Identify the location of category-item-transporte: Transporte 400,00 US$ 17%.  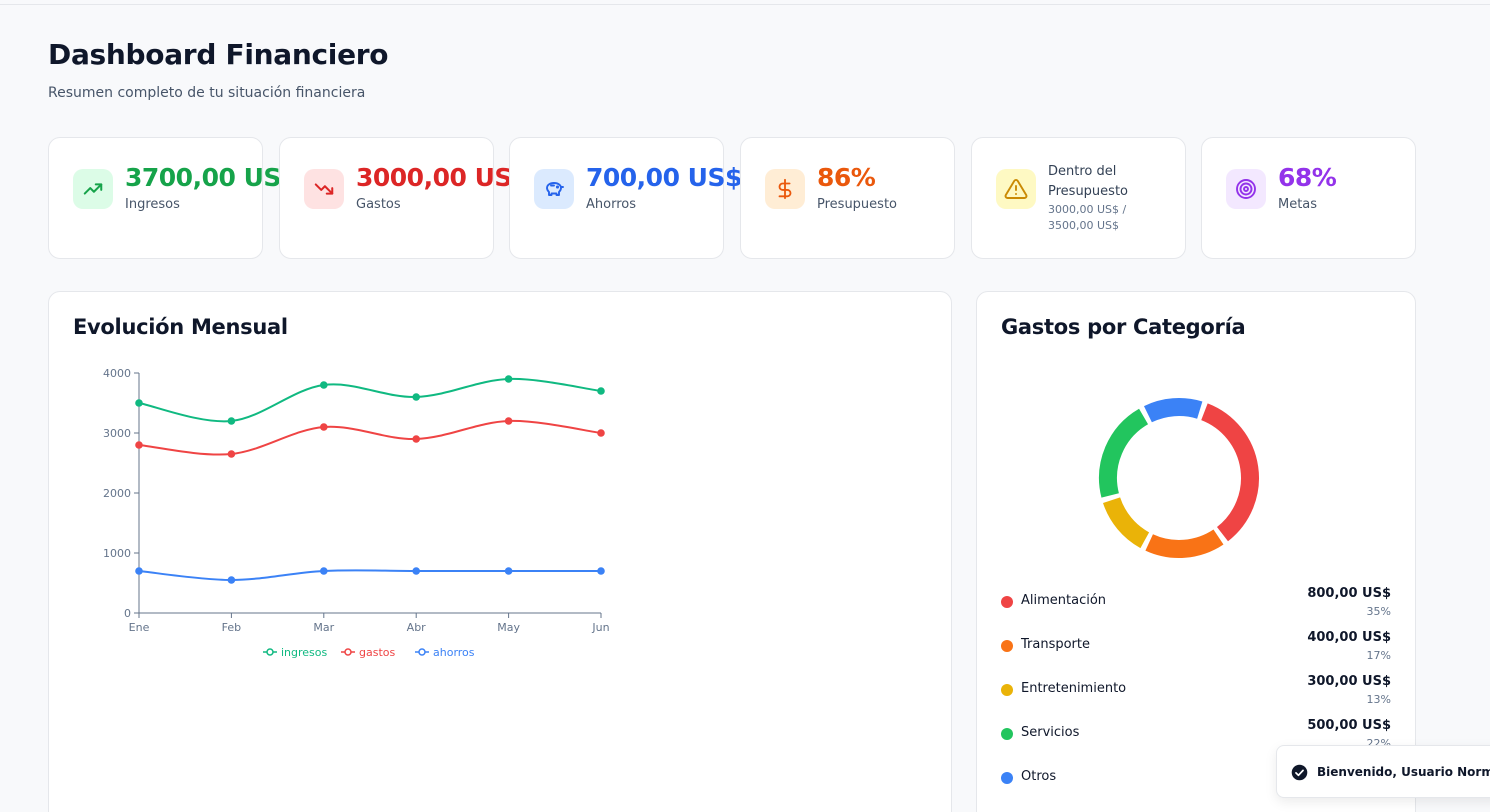
(1196, 646).